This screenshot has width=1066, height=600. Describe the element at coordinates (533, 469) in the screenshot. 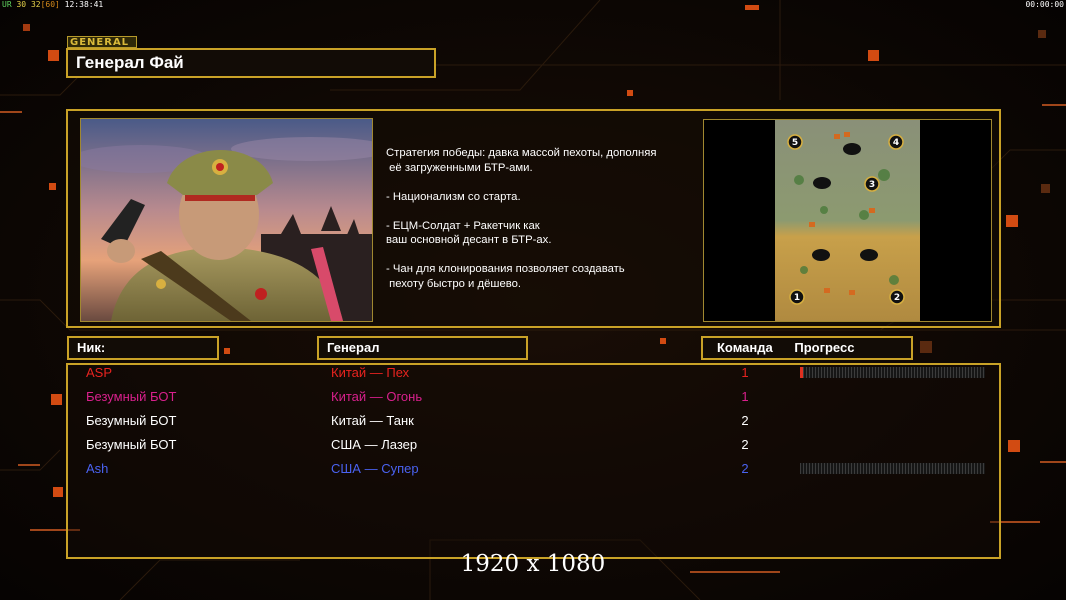

I see `player-row: Ash США — Супер 2` at that location.